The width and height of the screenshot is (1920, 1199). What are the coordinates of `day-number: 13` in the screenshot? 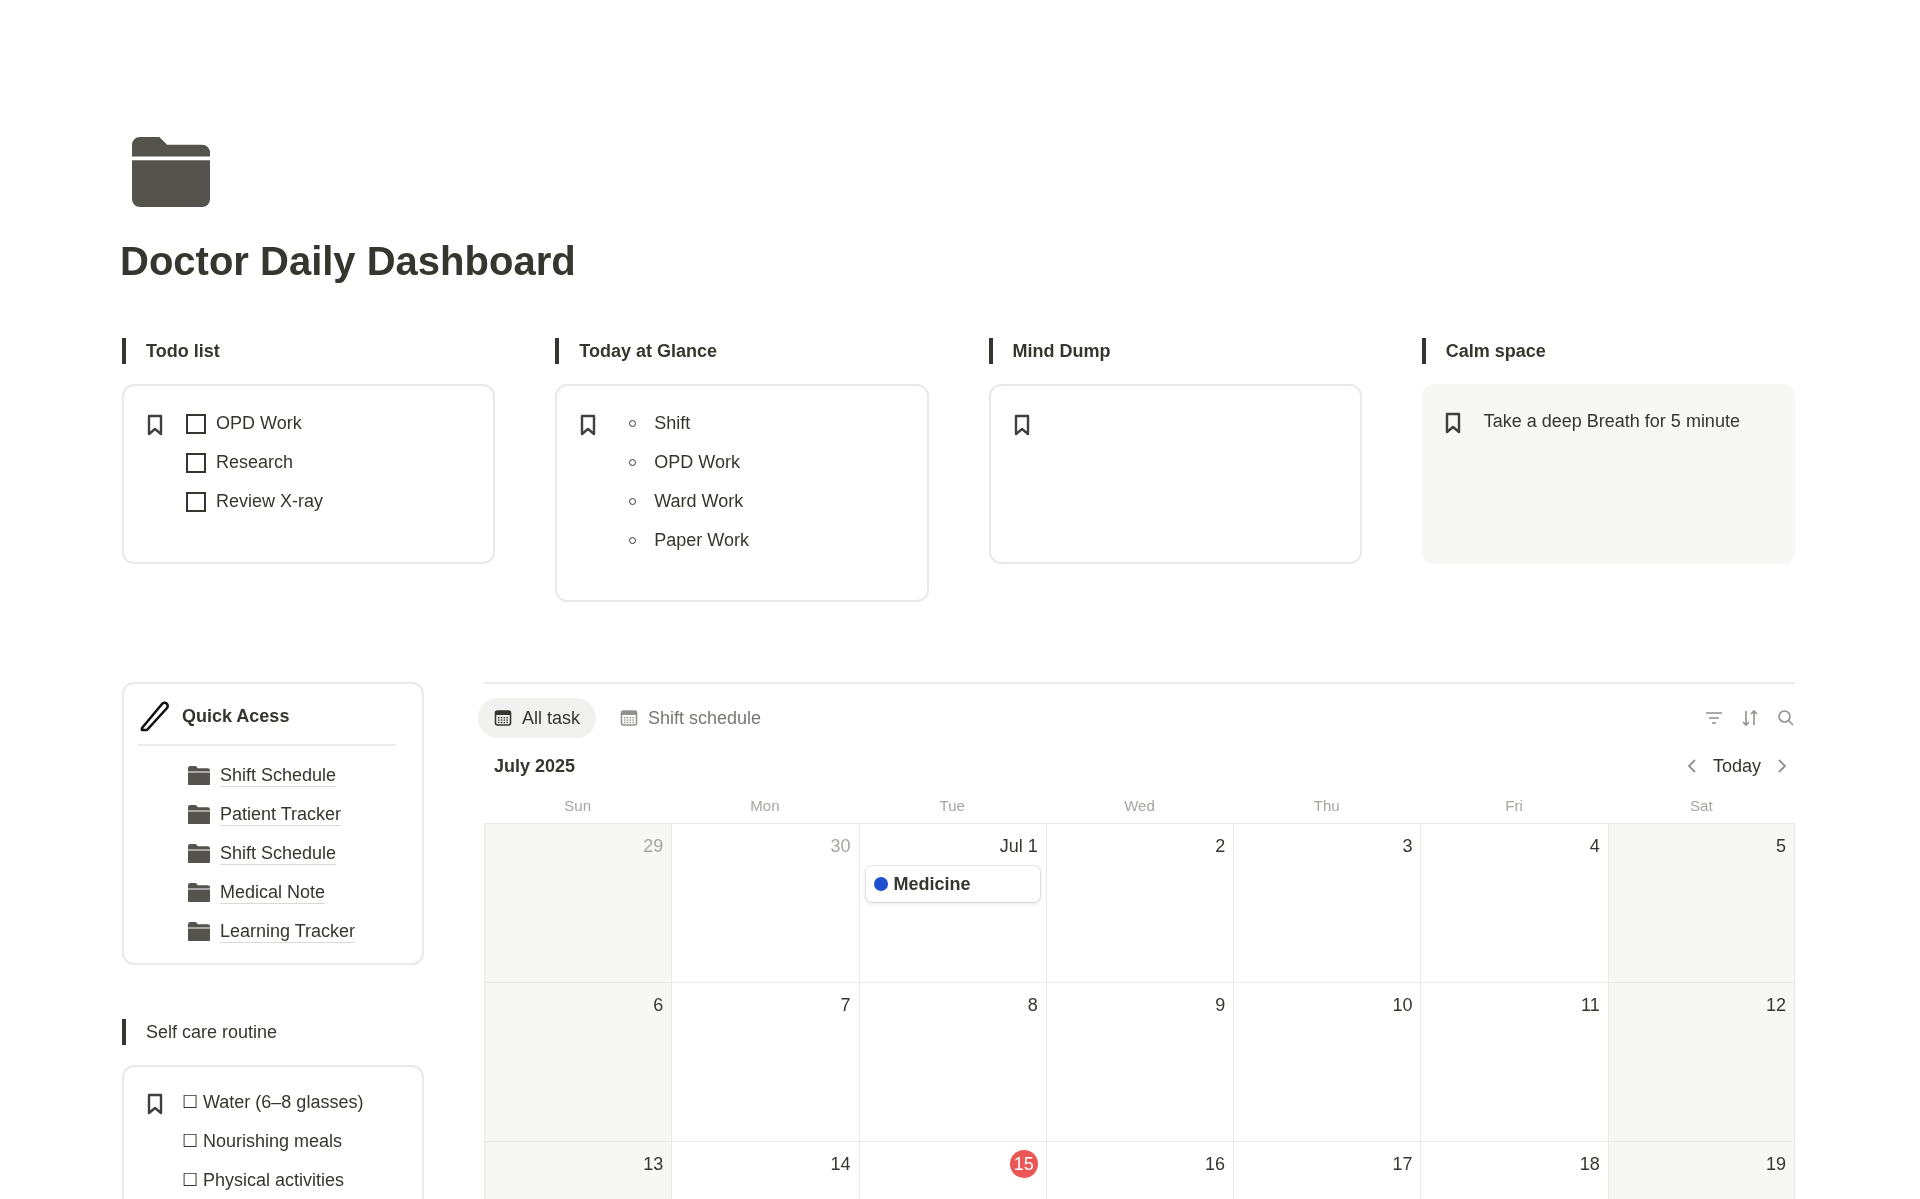 It's located at (653, 1164).